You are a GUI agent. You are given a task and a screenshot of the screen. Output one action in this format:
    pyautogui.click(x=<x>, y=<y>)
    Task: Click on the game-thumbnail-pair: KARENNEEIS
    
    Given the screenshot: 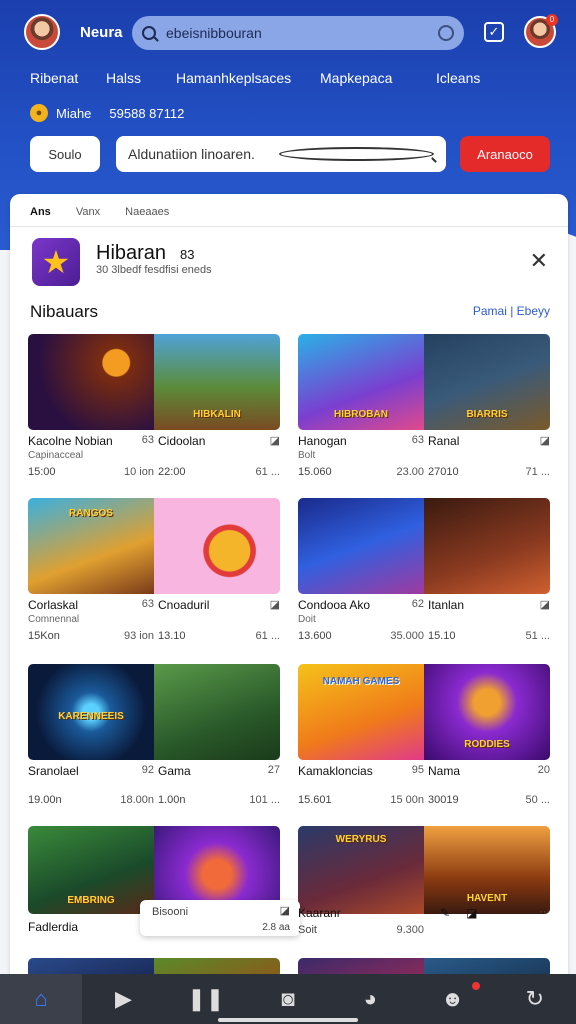 What is the action you would take?
    pyautogui.click(x=154, y=712)
    